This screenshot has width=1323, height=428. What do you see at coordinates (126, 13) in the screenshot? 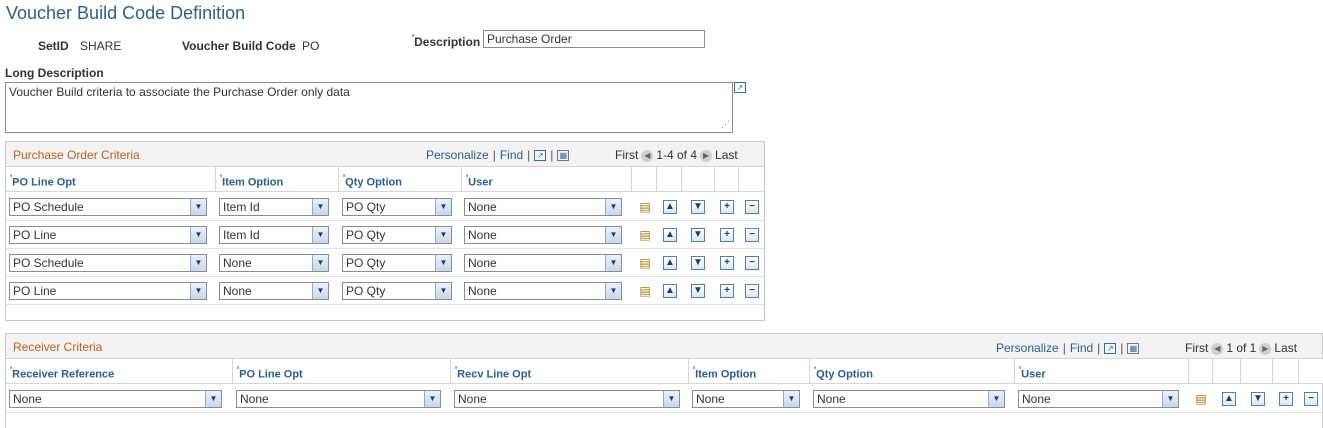
I see `page-title: Voucher Build Code Definition` at bounding box center [126, 13].